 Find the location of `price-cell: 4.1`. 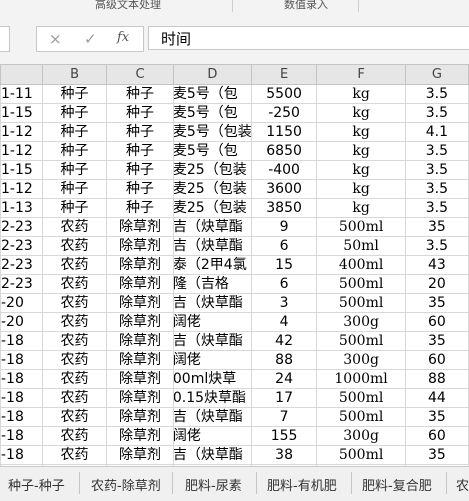

price-cell: 4.1 is located at coordinates (436, 132).